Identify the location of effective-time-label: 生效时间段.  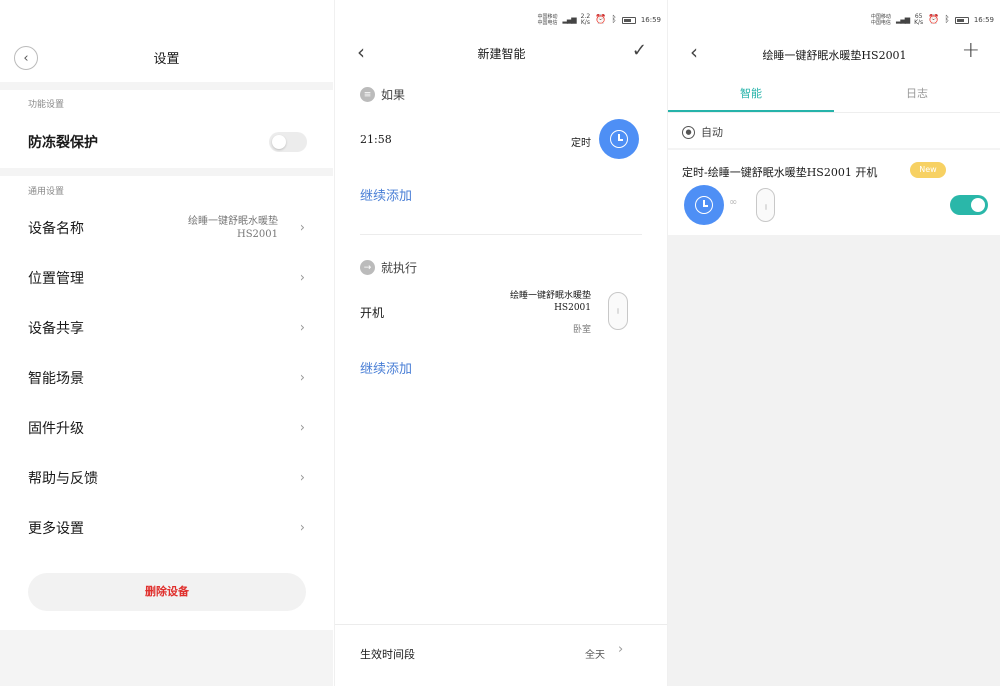
(387, 654).